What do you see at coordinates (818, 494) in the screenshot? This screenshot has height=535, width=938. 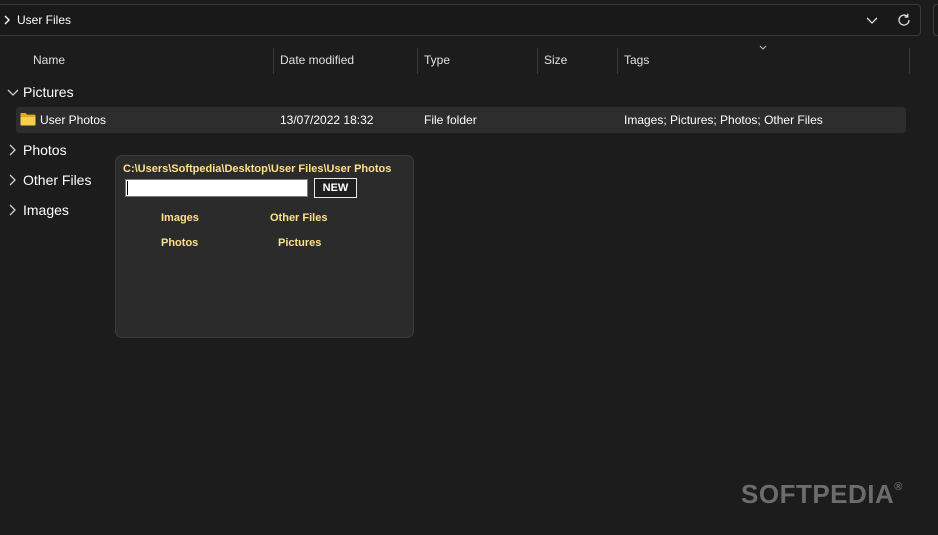 I see `watermark-text: SOFTPEDIA` at bounding box center [818, 494].